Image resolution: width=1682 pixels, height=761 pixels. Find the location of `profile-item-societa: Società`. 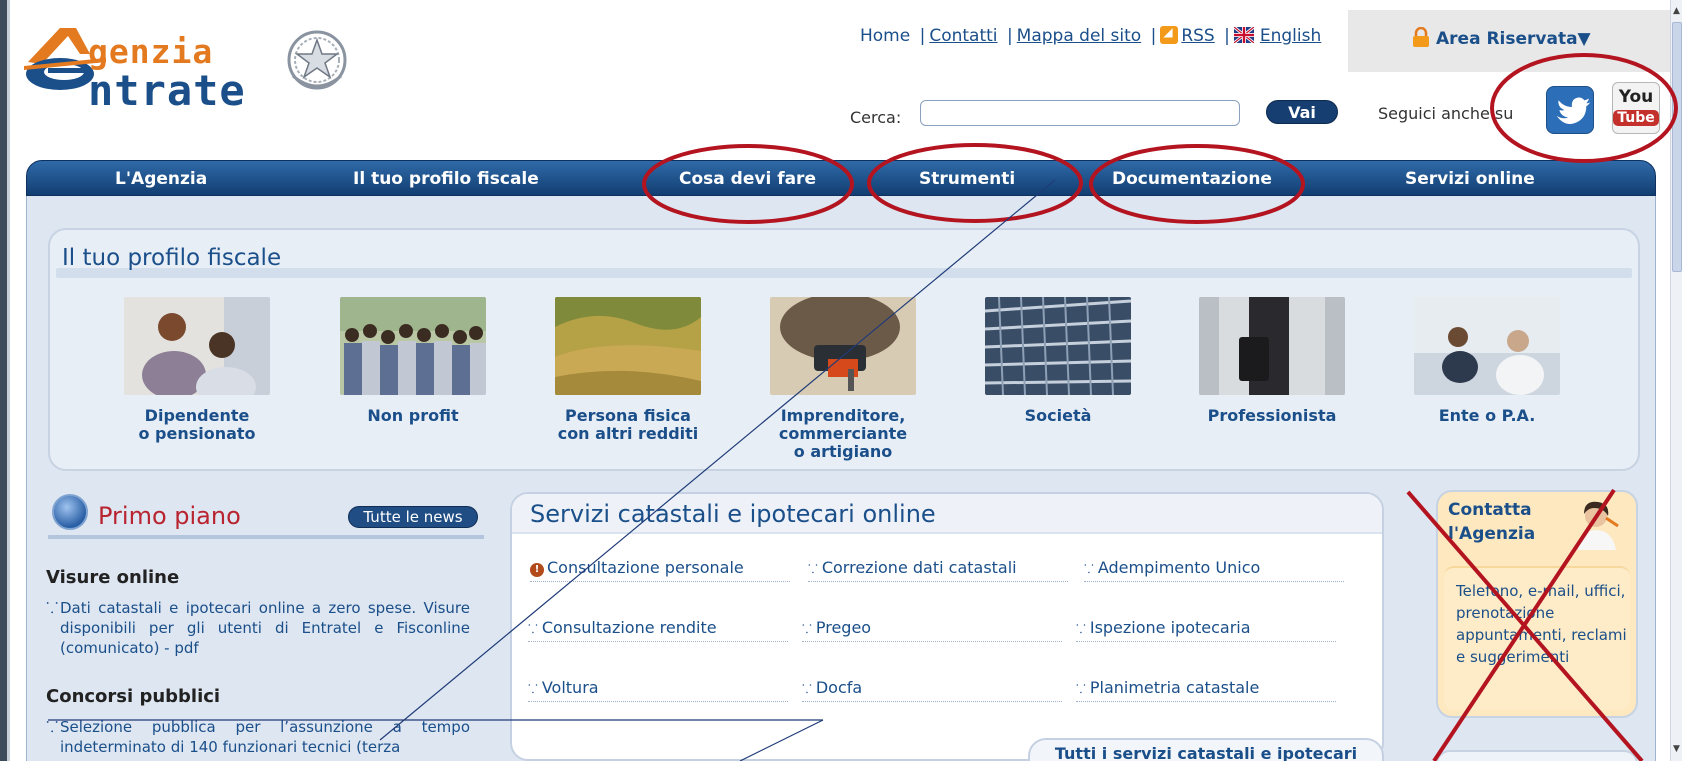

profile-item-societa: Società is located at coordinates (1058, 360).